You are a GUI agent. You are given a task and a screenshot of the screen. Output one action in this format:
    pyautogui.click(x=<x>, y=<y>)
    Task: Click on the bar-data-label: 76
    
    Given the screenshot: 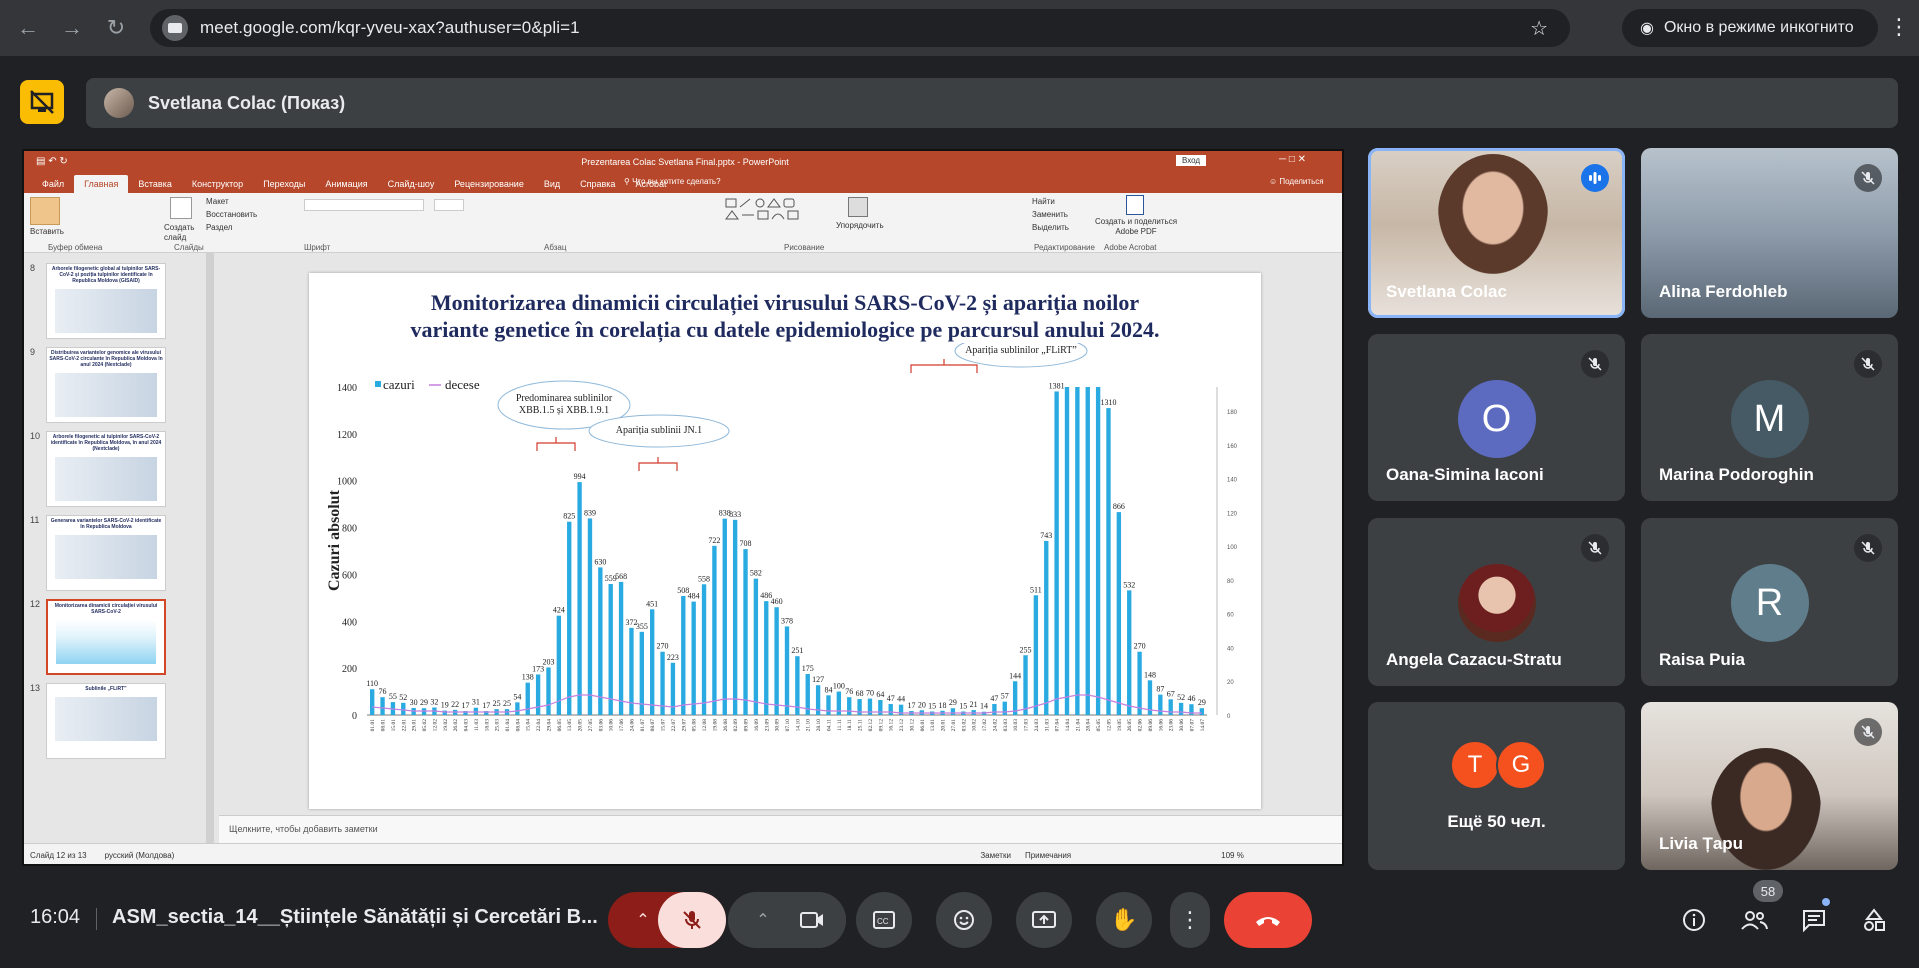 What is the action you would take?
    pyautogui.click(x=849, y=691)
    